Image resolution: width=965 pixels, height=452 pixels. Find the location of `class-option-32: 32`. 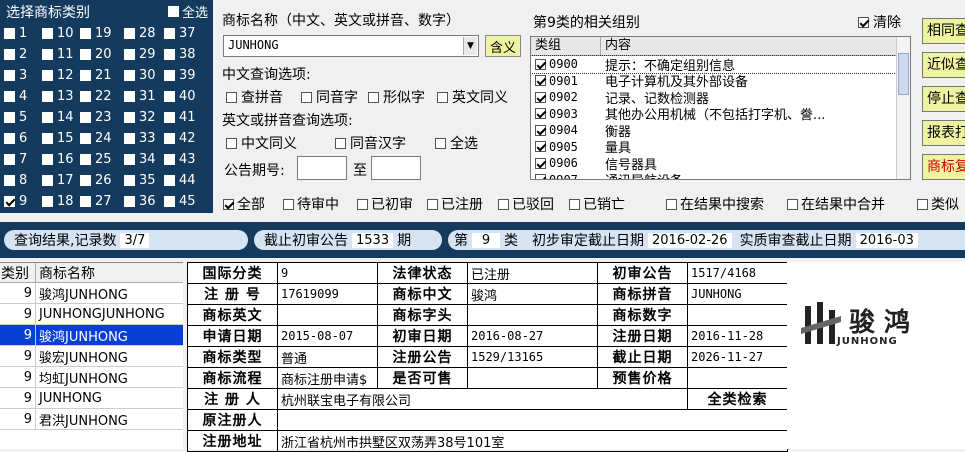

class-option-32: 32 is located at coordinates (146, 117).